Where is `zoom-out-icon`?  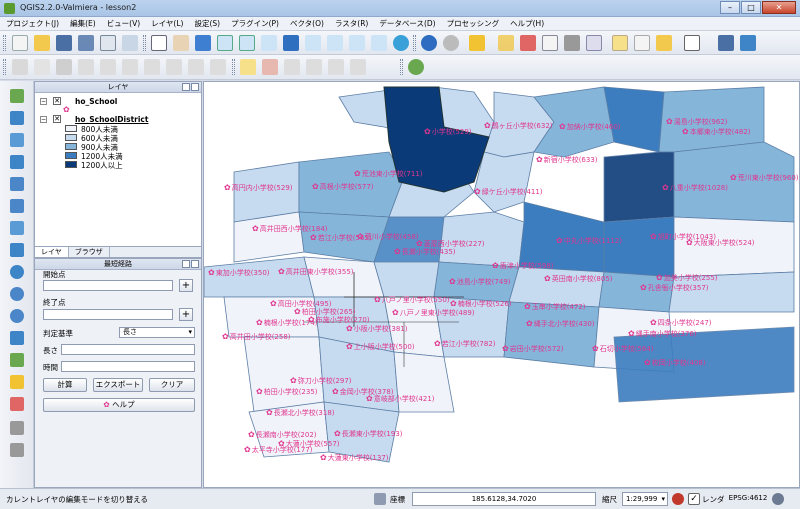
zoom-out-icon is located at coordinates (247, 43).